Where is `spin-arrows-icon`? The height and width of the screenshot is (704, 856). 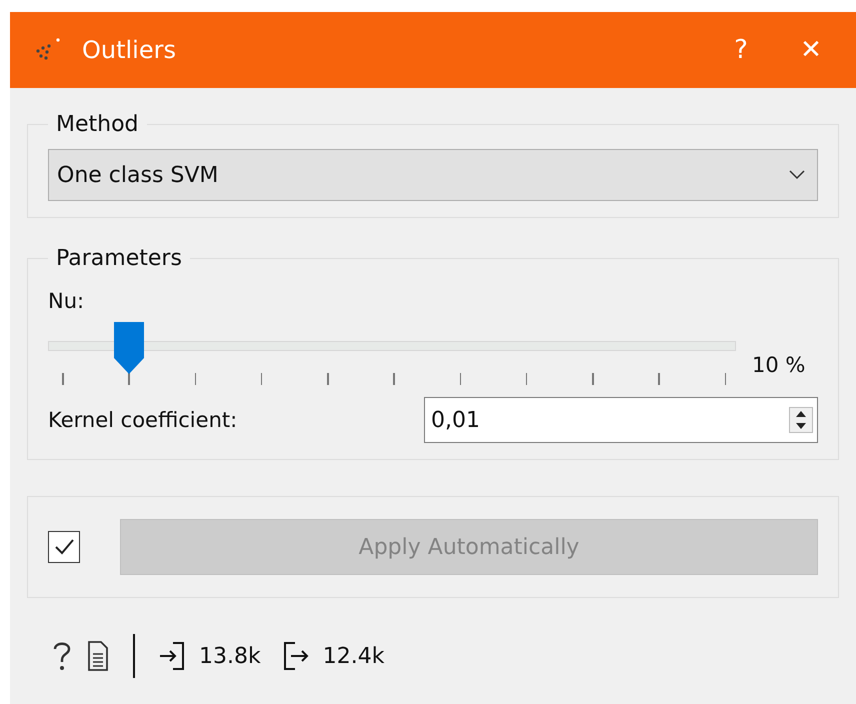 spin-arrows-icon is located at coordinates (801, 420).